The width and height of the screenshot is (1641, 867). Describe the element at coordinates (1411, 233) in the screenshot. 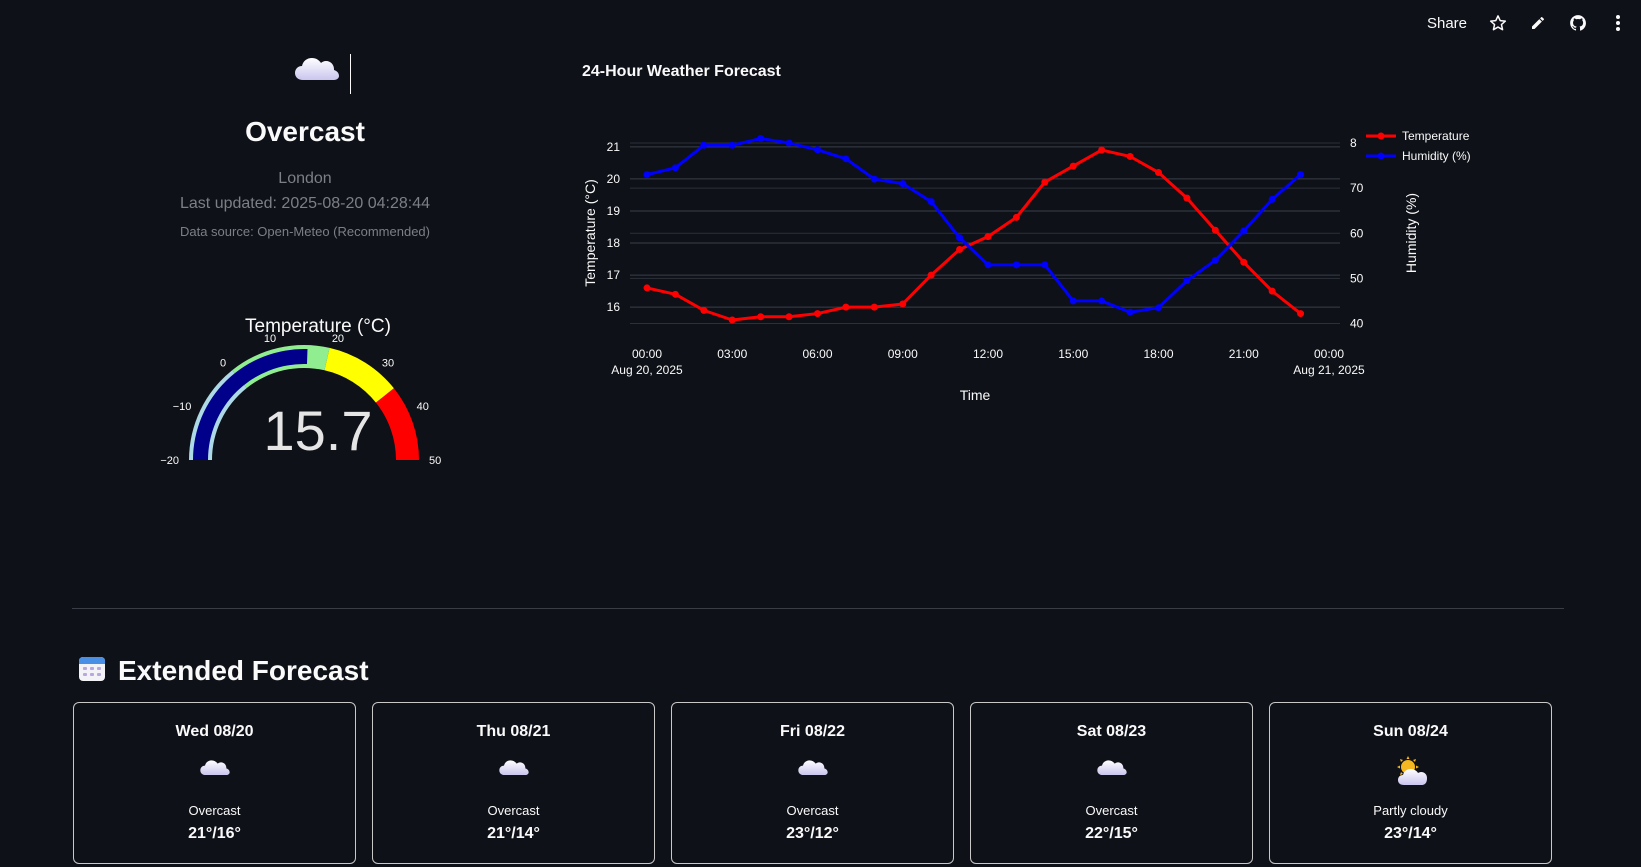

I see `y2-axis-title: Humidity (%)` at that location.